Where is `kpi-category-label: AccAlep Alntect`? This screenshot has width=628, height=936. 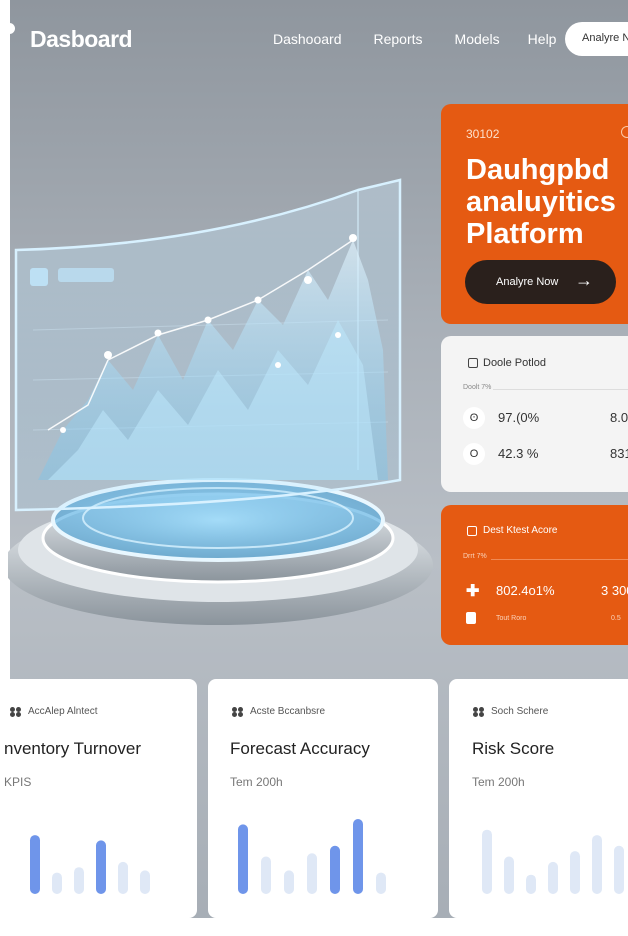
kpi-category-label: AccAlep Alntect is located at coordinates (63, 711).